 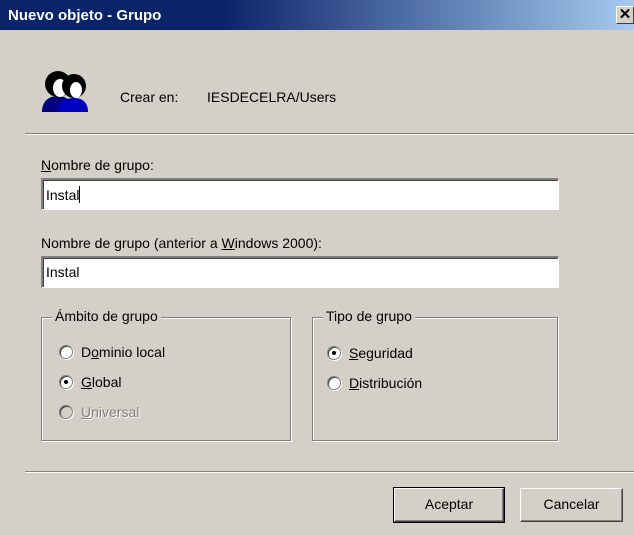 I want to click on close-button: ✕, so click(x=625, y=15).